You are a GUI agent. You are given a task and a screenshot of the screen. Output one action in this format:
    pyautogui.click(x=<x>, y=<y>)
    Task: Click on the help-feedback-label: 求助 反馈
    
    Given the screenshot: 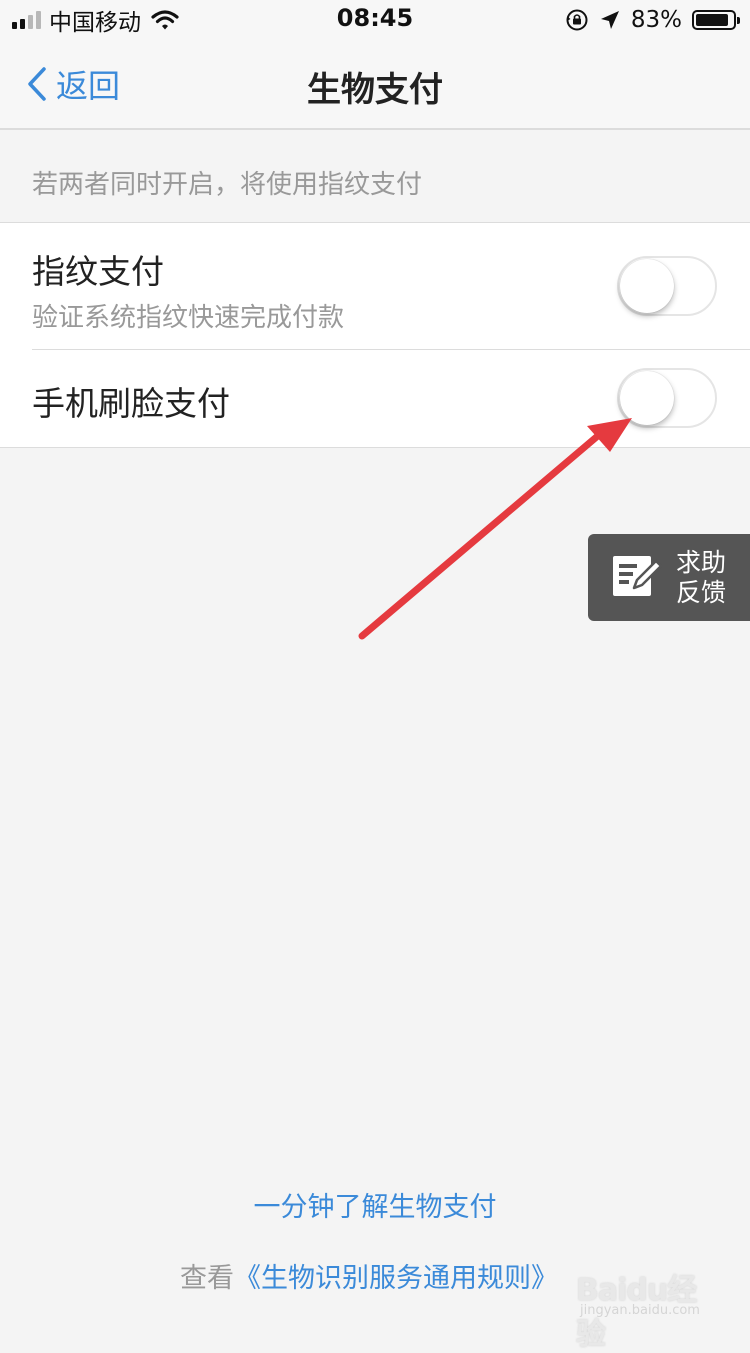 What is the action you would take?
    pyautogui.click(x=701, y=578)
    